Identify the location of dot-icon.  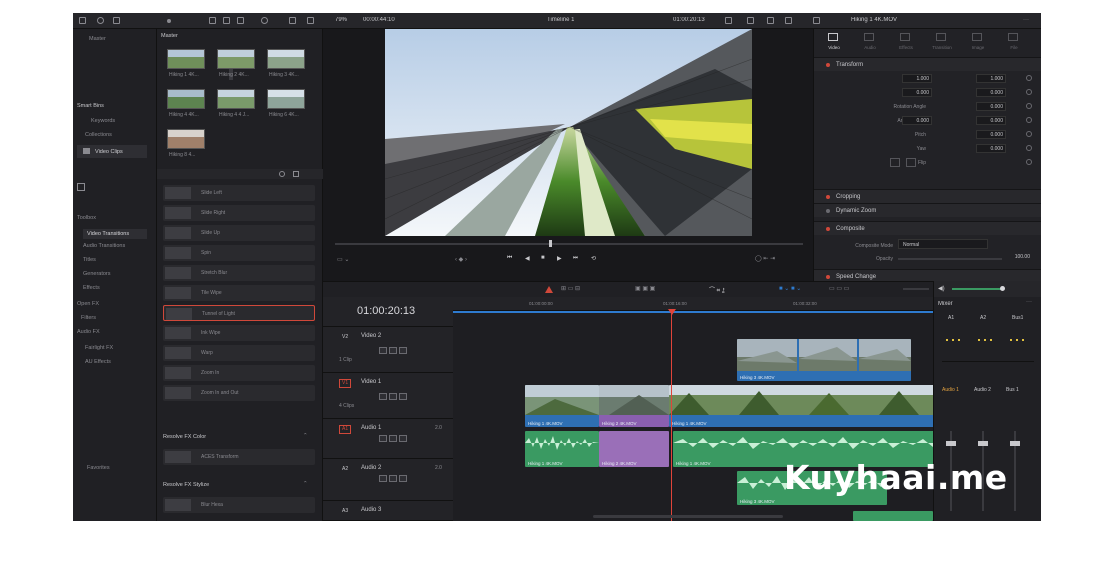
(169, 21).